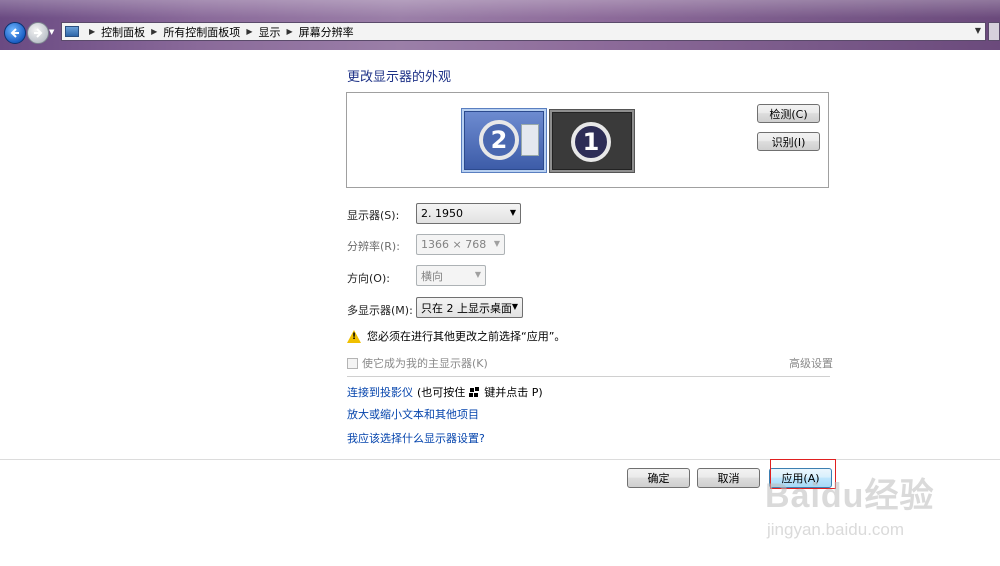 The width and height of the screenshot is (1000, 566). I want to click on recent-pages-dropdown: ▼, so click(53, 32).